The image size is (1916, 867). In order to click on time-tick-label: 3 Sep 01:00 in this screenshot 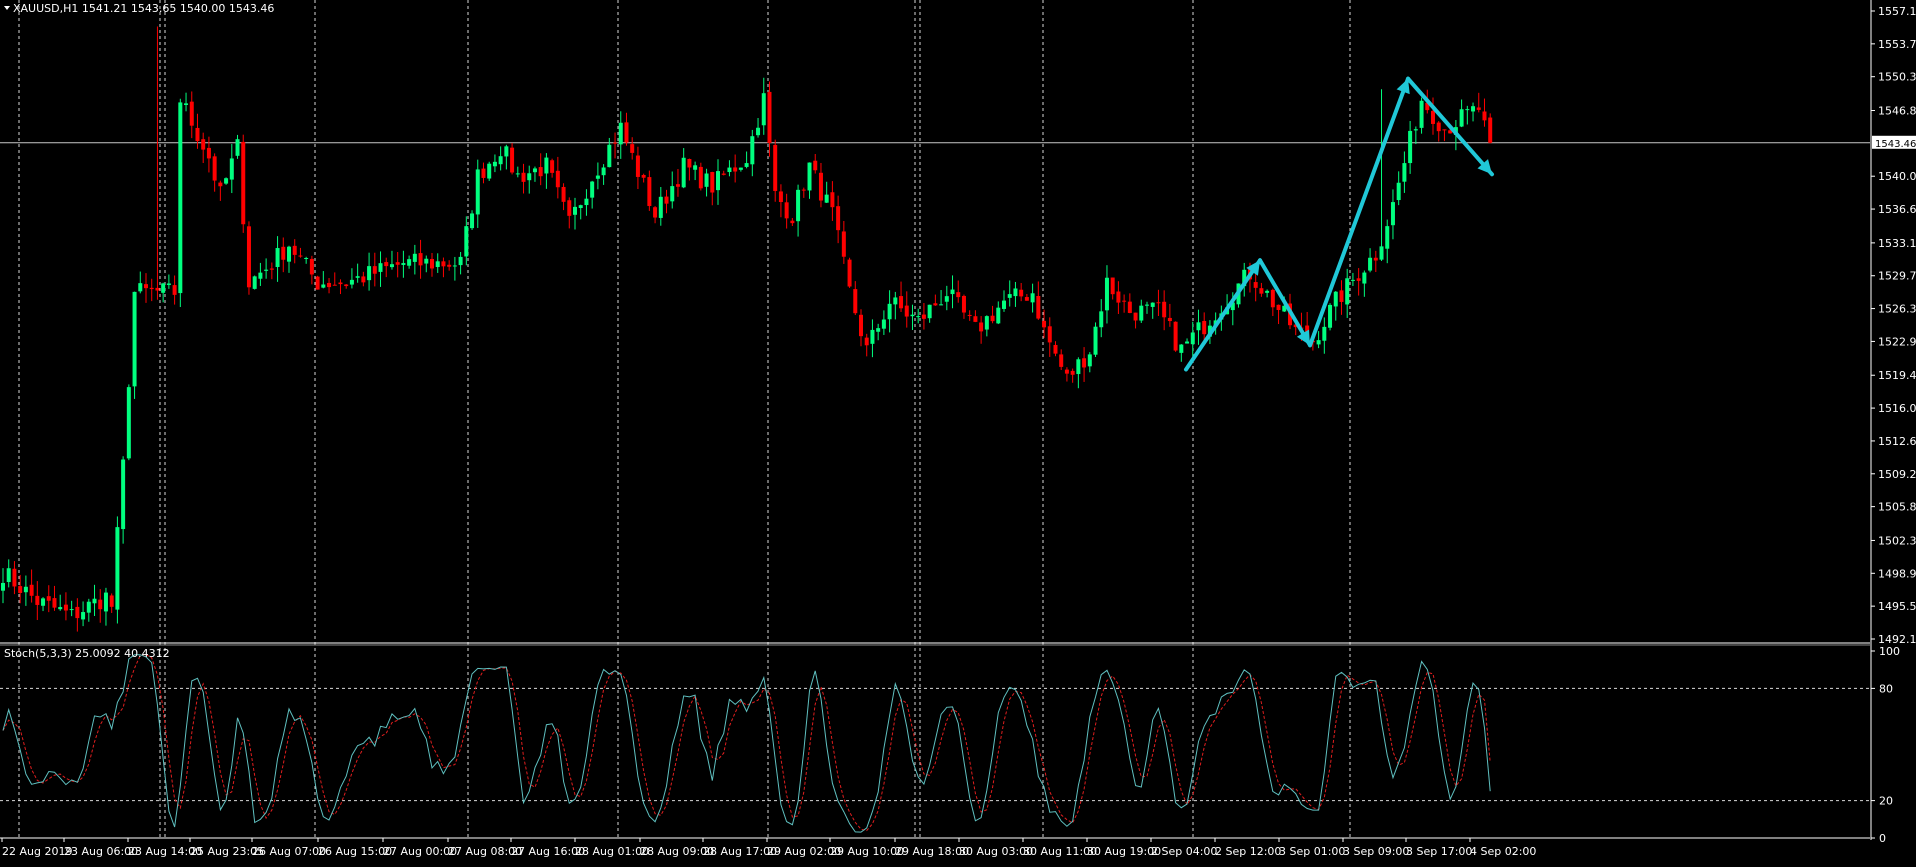, I will do `click(1312, 851)`.